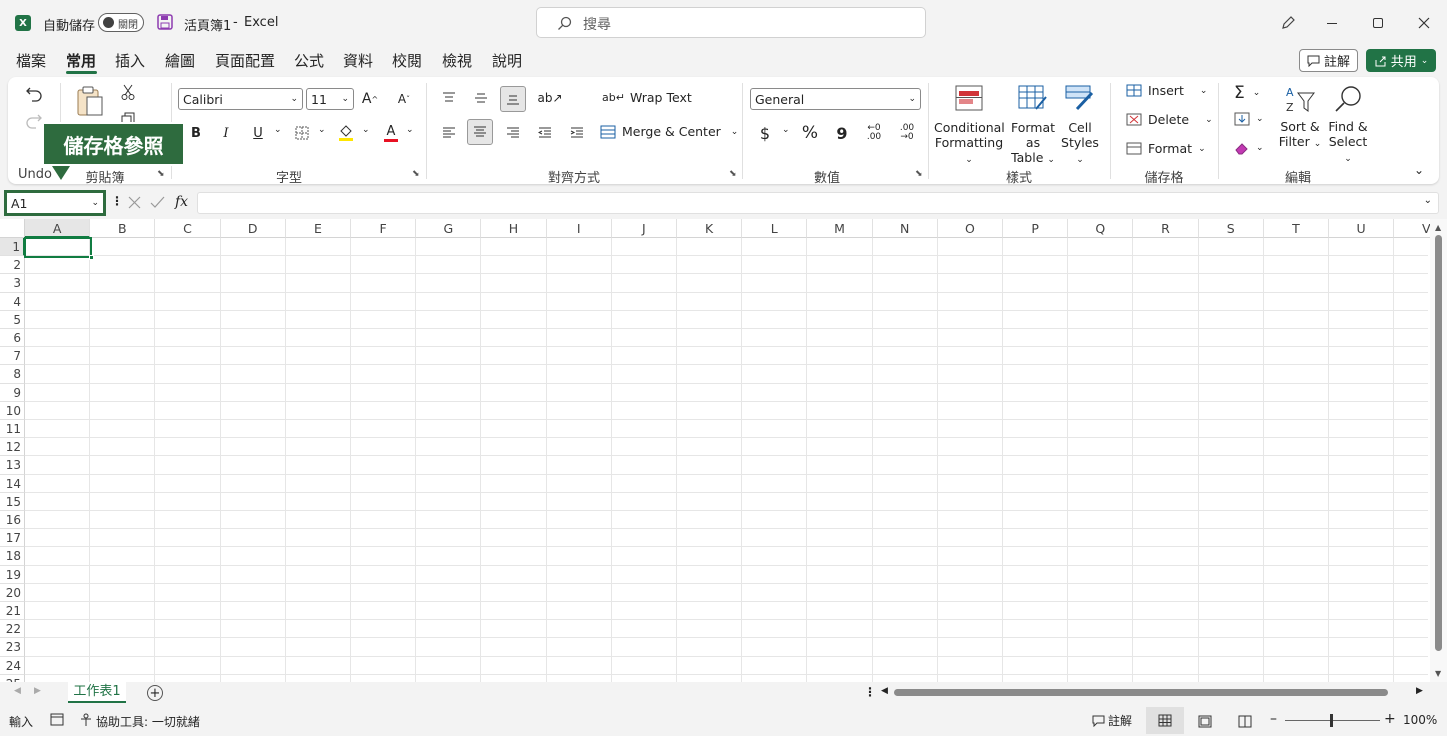 This screenshot has height=736, width=1447. I want to click on tab-insert: 插入, so click(130, 60).